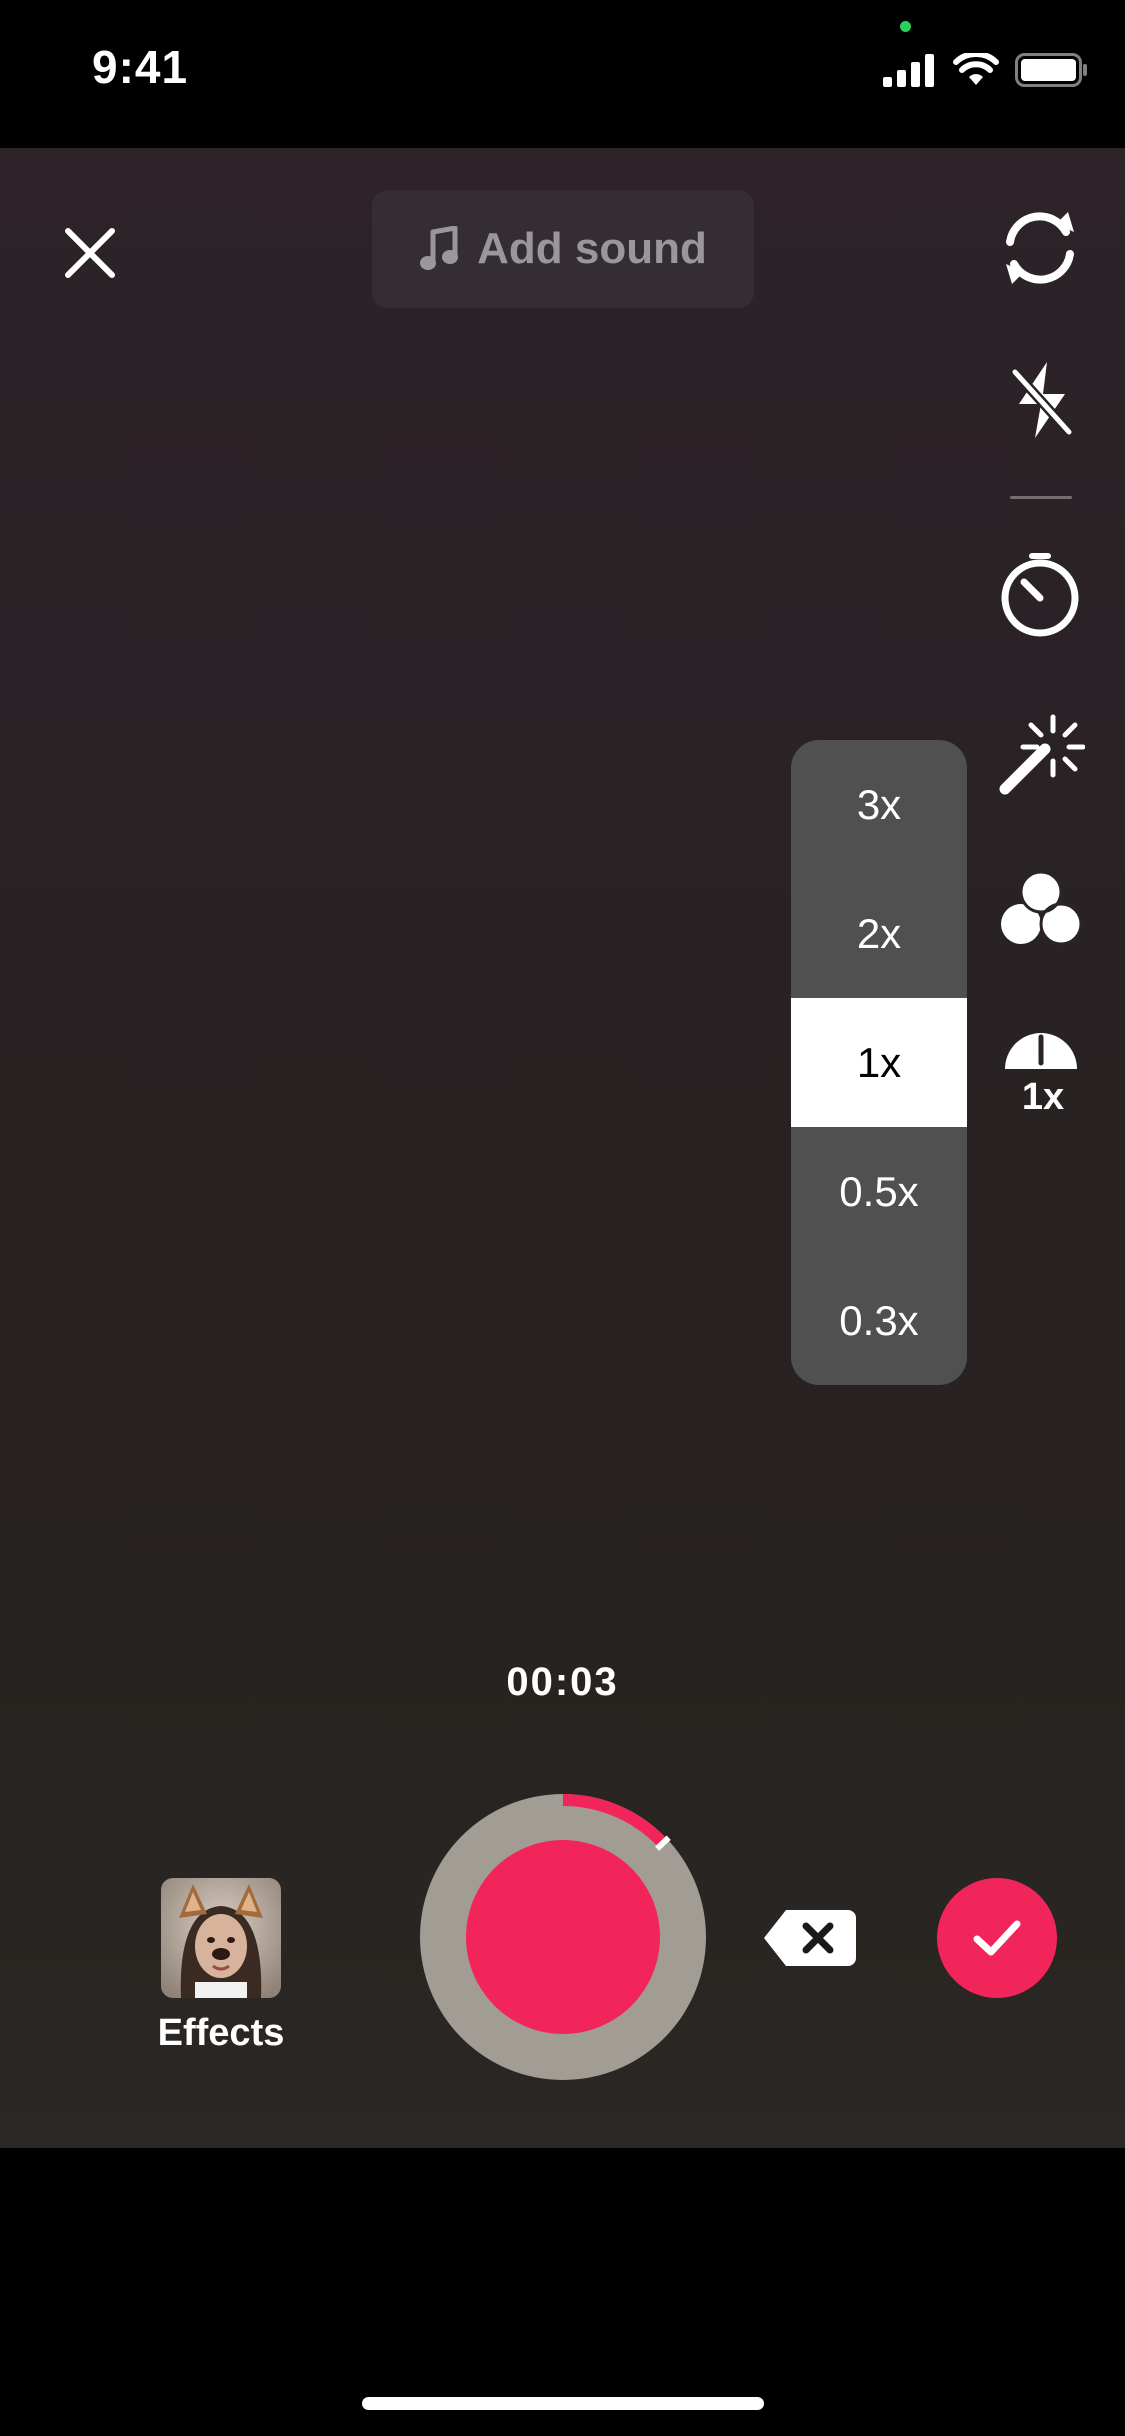 The width and height of the screenshot is (1125, 2436). I want to click on home-indicator, so click(563, 2403).